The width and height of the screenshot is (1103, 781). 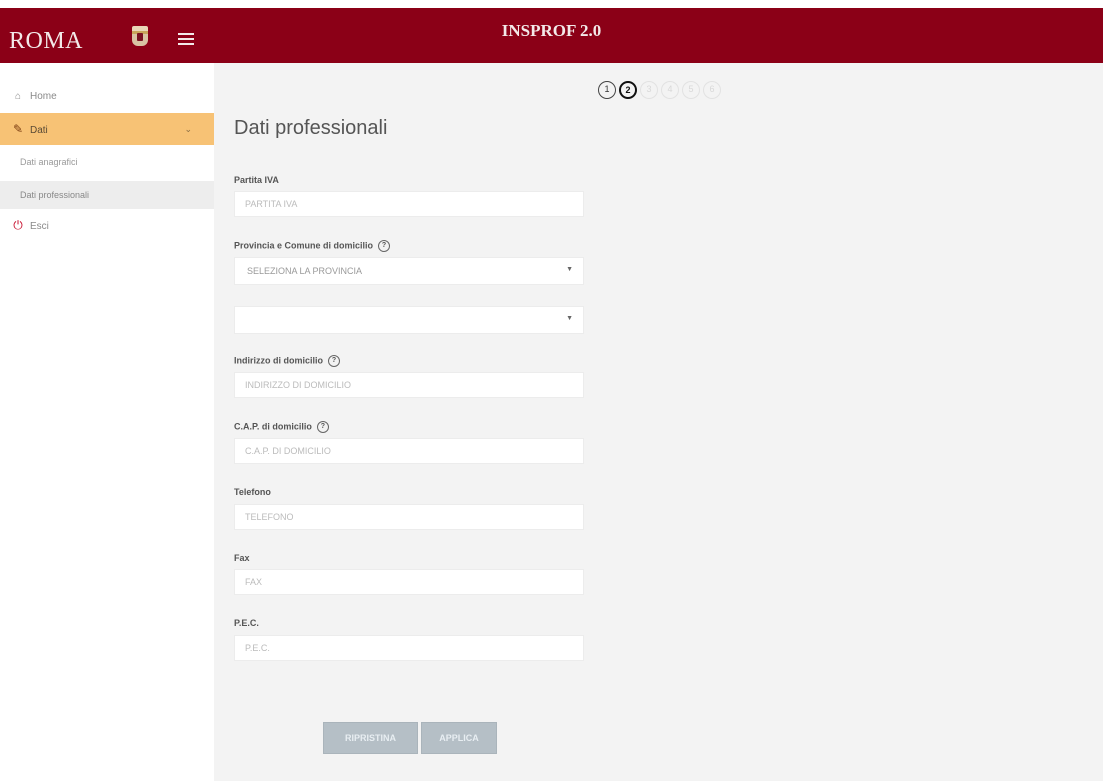 I want to click on indirizzo-label: Indirizzo di domicilio?, so click(x=287, y=361).